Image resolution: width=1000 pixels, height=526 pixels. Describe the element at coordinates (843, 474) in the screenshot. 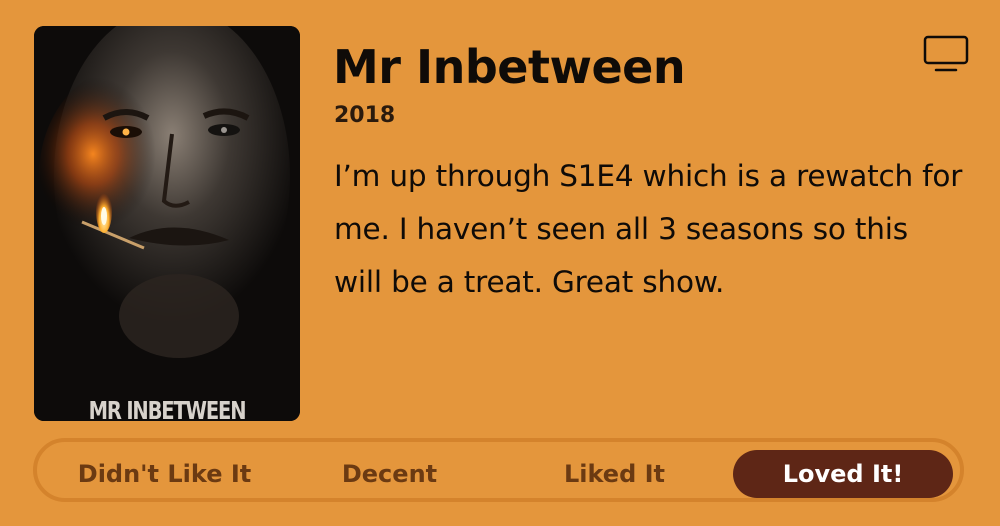

I see `rating-option-loved-it-selected: Loved It!` at that location.